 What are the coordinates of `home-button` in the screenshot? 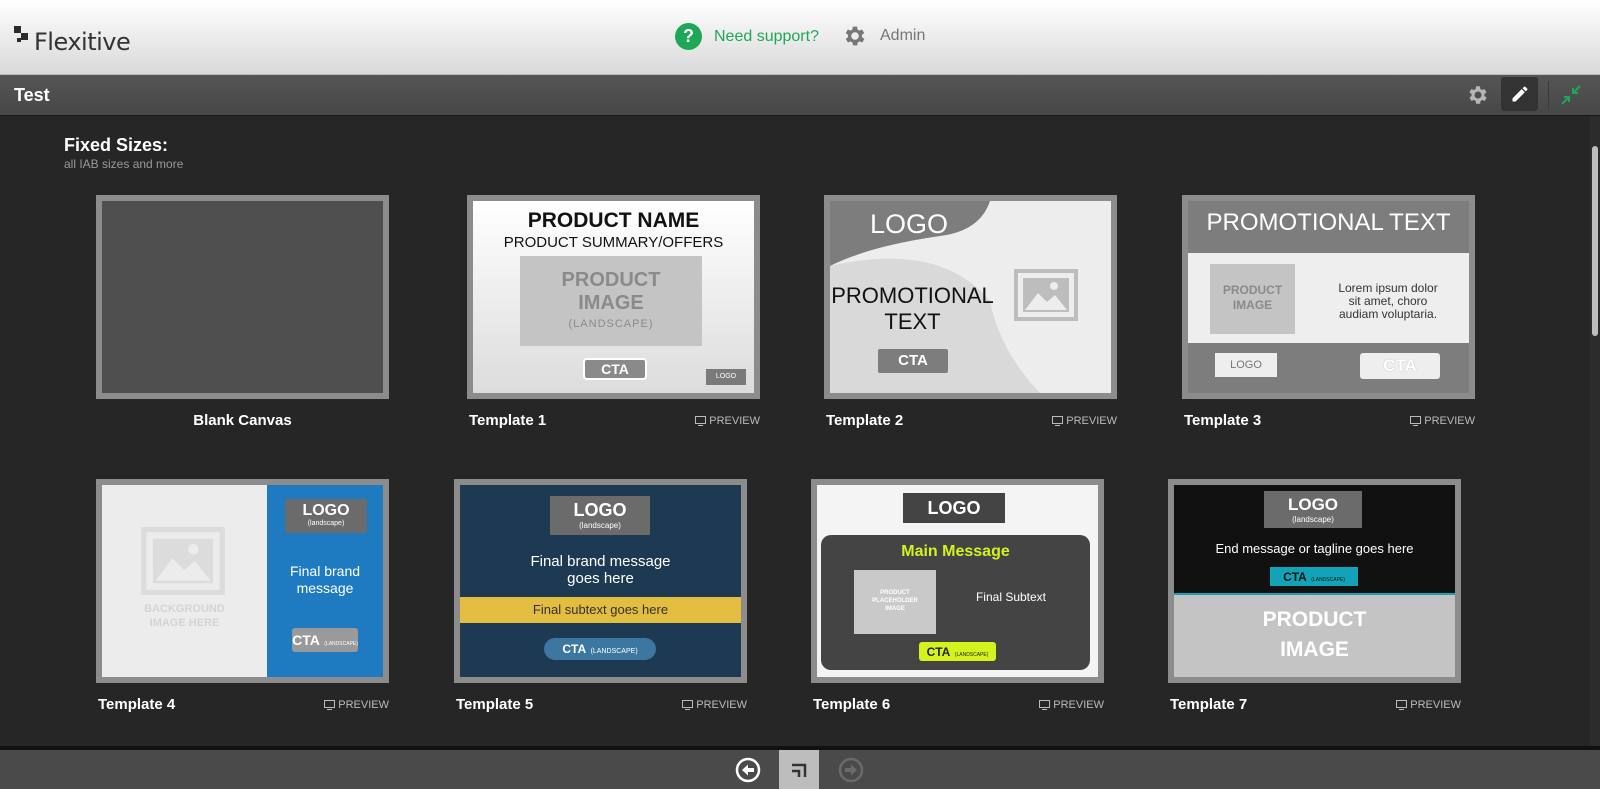 It's located at (799, 769).